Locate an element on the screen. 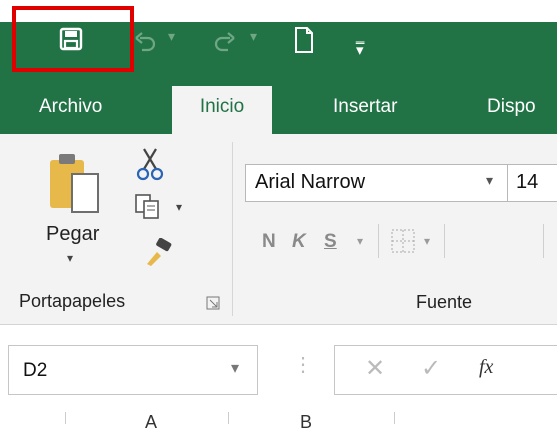 The width and height of the screenshot is (557, 433). italic-button: K is located at coordinates (299, 242).